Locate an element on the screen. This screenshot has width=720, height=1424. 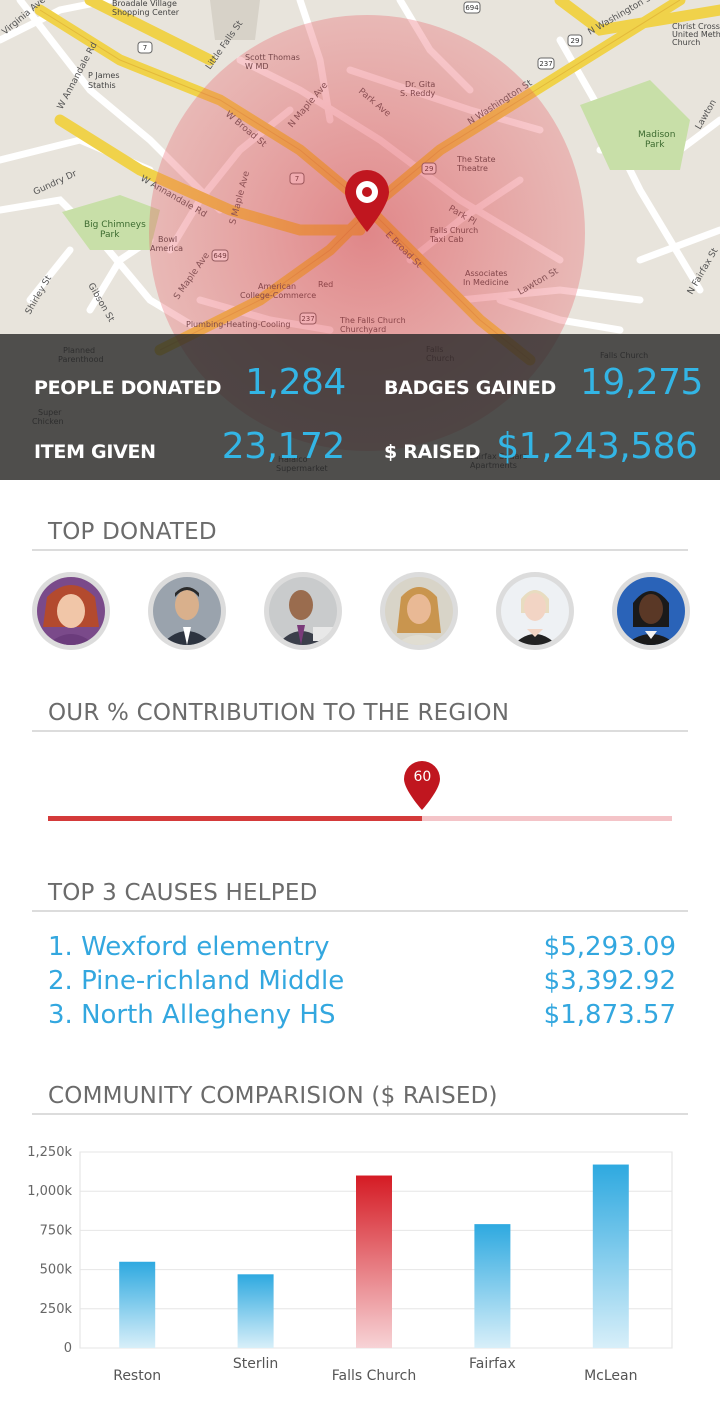
bar-falls-church is located at coordinates (374, 1261).